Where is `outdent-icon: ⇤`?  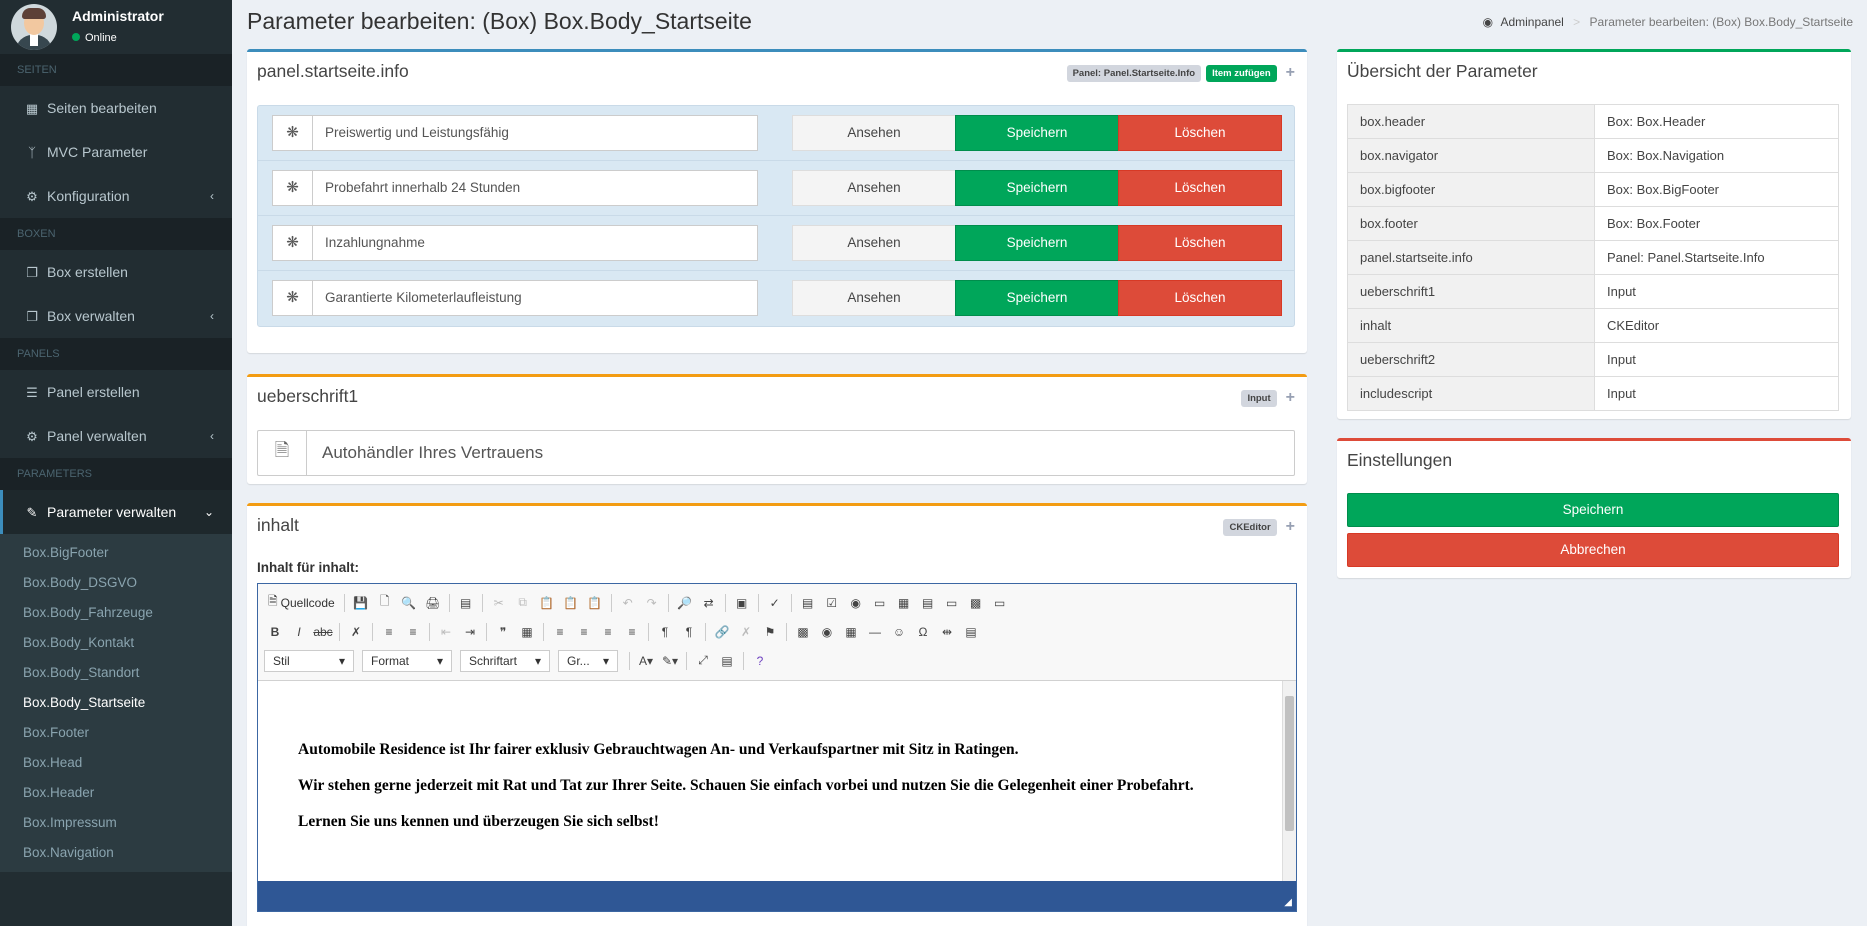
outdent-icon: ⇤ is located at coordinates (446, 632).